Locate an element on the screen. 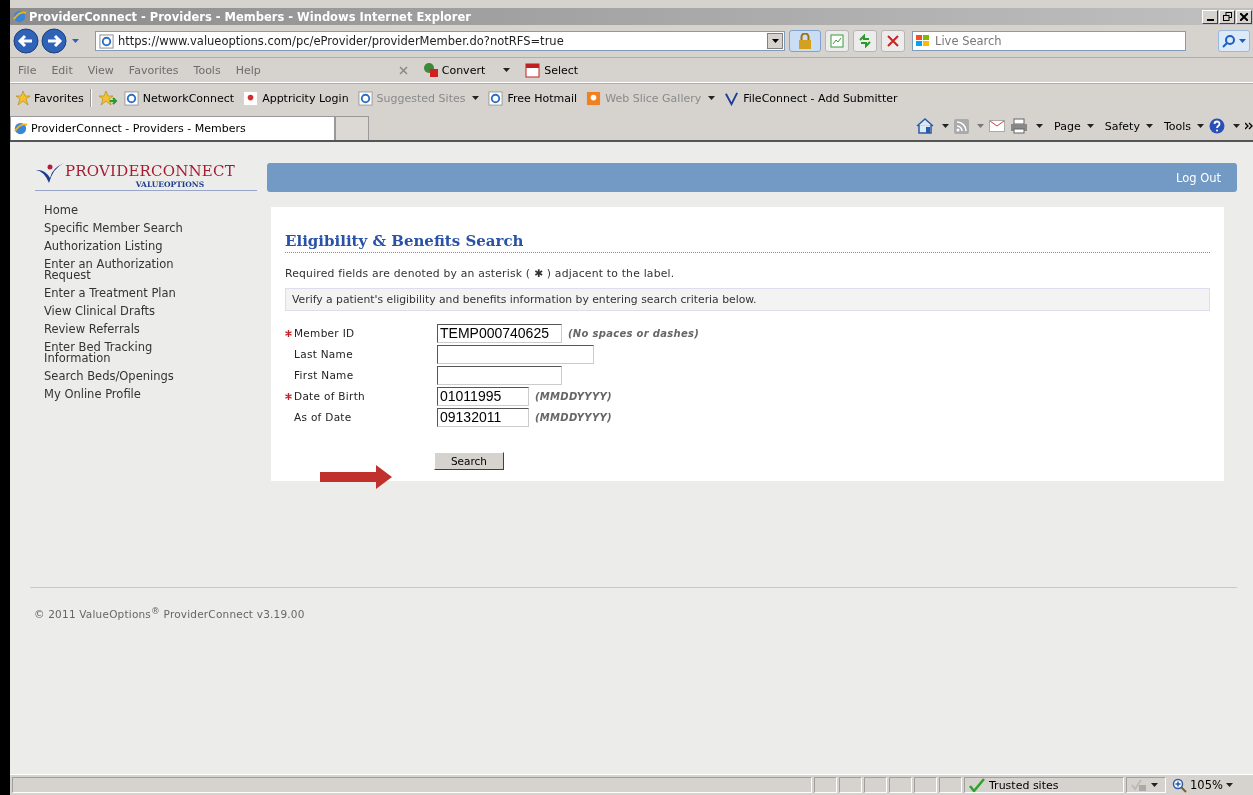 This screenshot has height=795, width=1253. sidebar-link: Review Referrals is located at coordinates (119, 329).